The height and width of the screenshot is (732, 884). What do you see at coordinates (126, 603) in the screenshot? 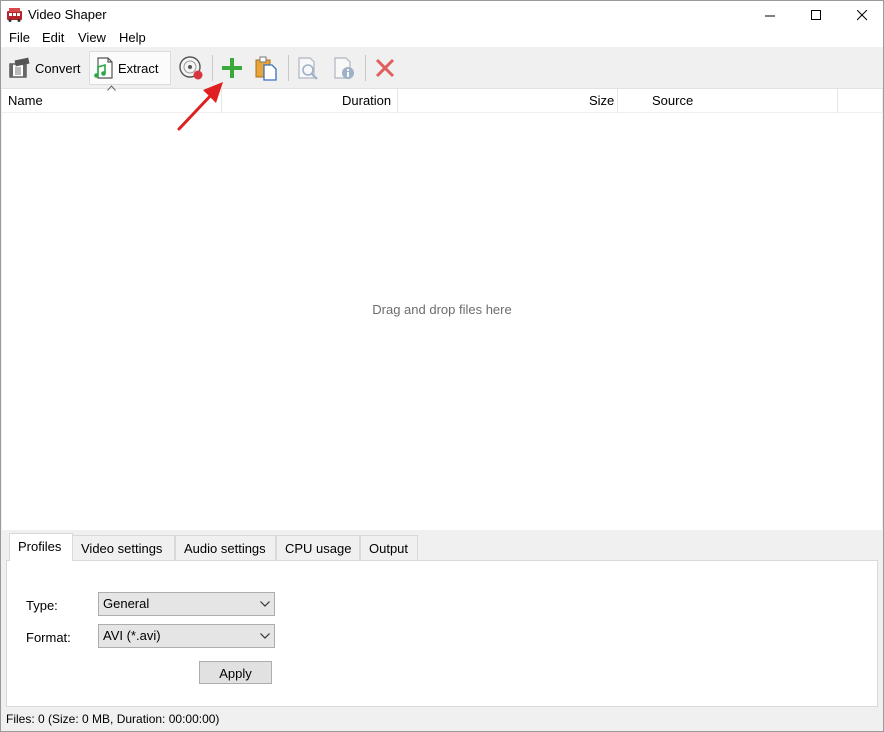
I see `type-select-value: General` at bounding box center [126, 603].